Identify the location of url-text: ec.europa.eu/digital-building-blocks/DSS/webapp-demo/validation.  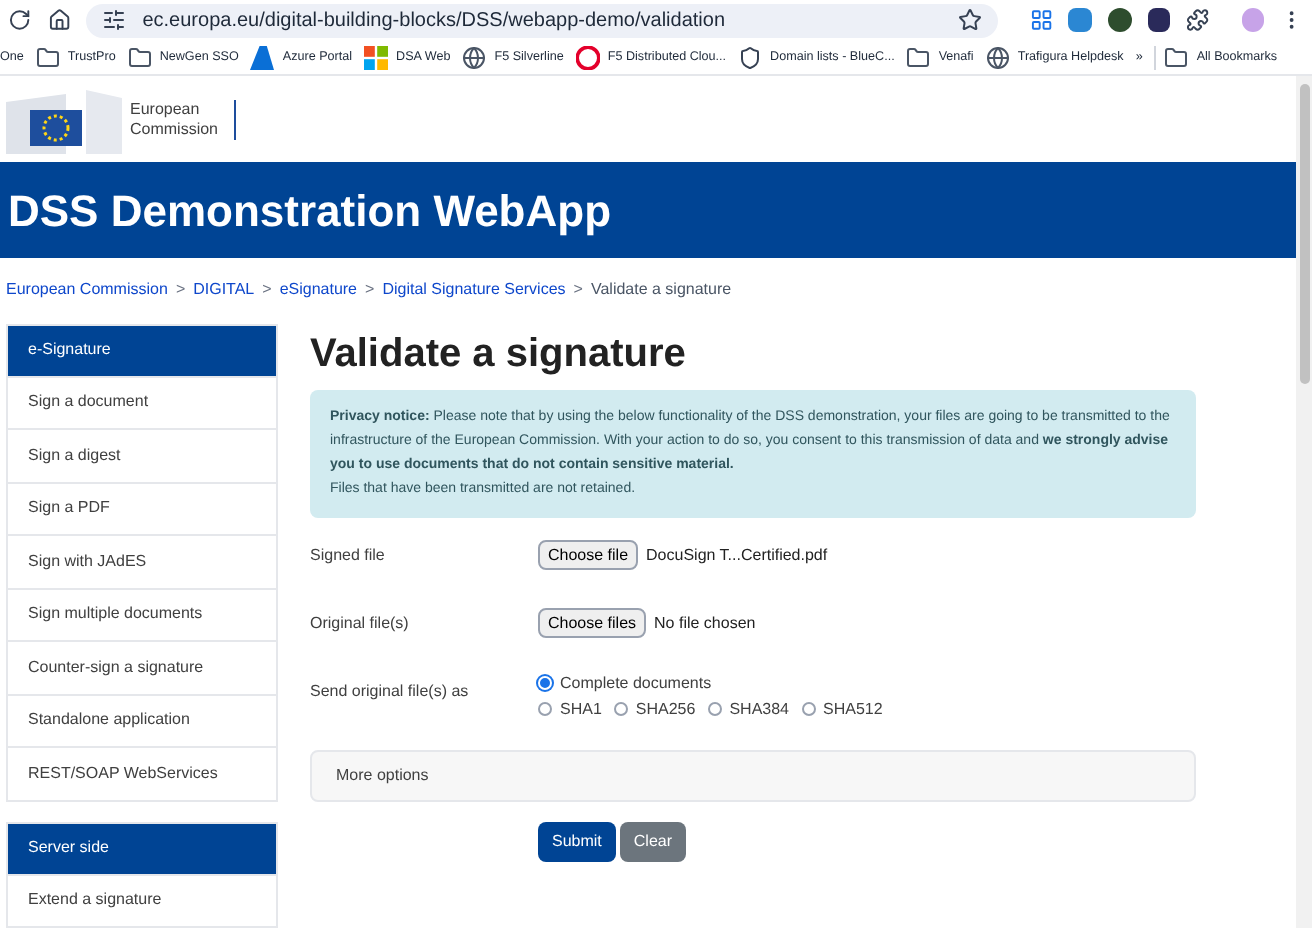
(435, 21).